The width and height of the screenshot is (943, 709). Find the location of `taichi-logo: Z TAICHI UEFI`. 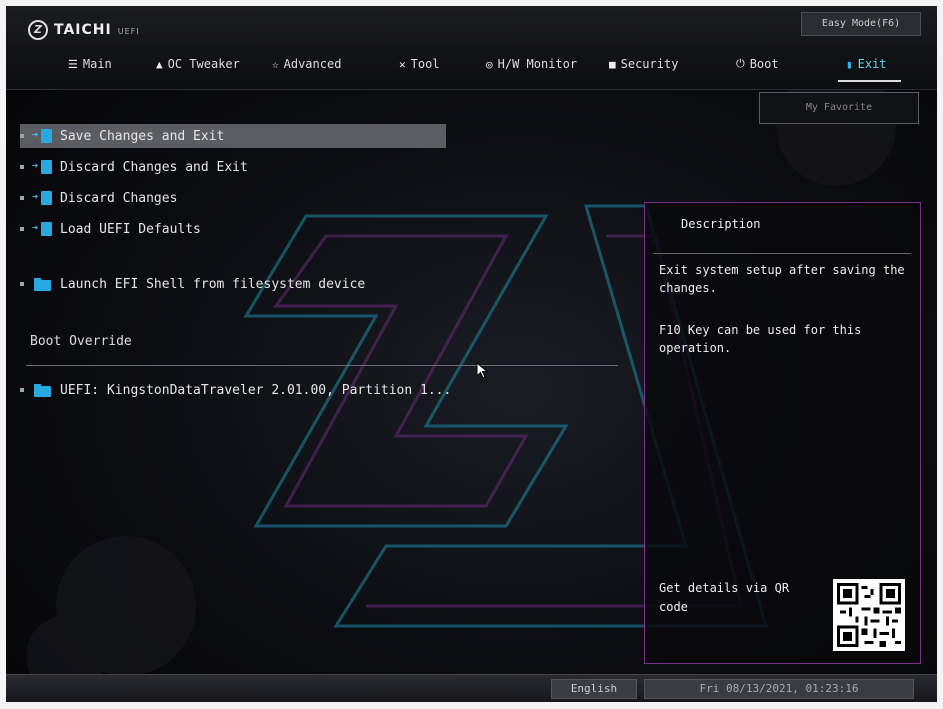

taichi-logo: Z TAICHI UEFI is located at coordinates (84, 30).